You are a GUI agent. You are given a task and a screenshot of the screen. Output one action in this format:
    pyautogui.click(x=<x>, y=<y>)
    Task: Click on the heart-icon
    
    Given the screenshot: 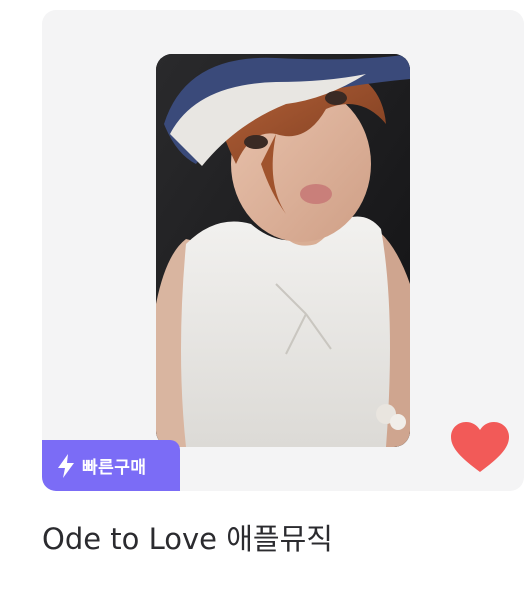 What is the action you would take?
    pyautogui.click(x=480, y=447)
    